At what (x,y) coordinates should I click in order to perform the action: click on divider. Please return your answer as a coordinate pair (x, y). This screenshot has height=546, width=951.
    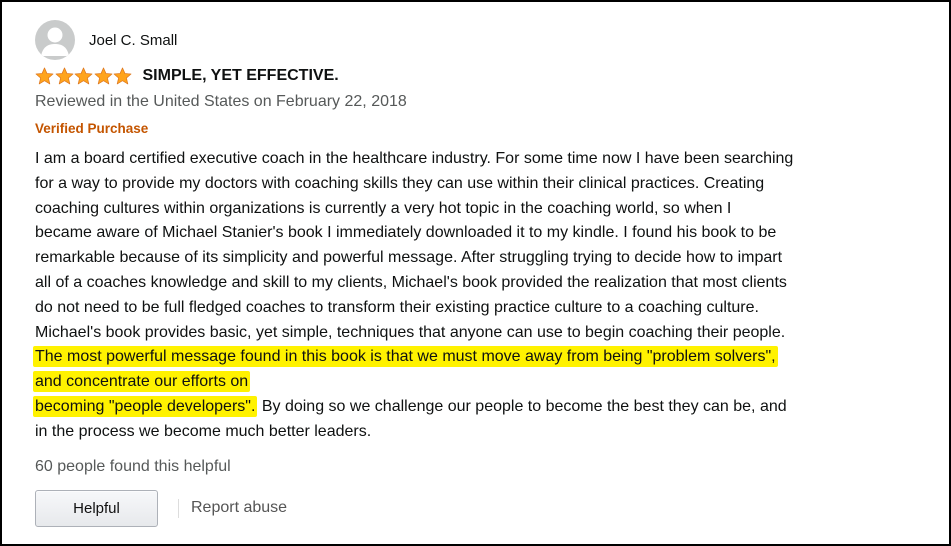
    Looking at the image, I should click on (178, 508).